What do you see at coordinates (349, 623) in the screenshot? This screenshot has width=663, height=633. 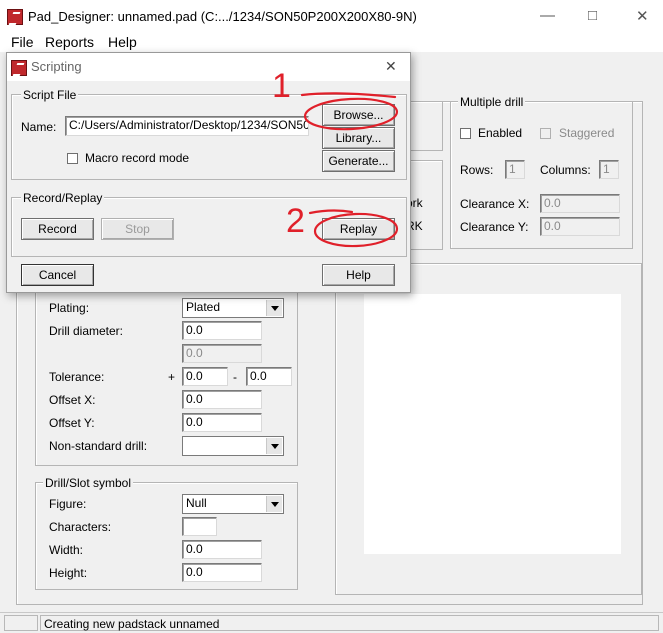 I see `status-pane-main: Creating new padstack unnamed` at bounding box center [349, 623].